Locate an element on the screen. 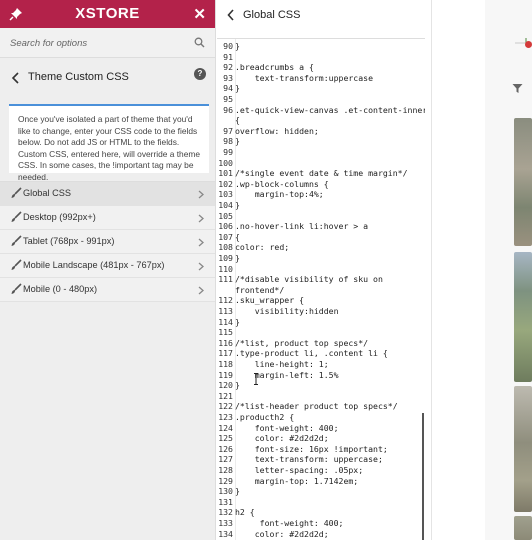 The image size is (532, 540). code-text: { is located at coordinates (237, 120).